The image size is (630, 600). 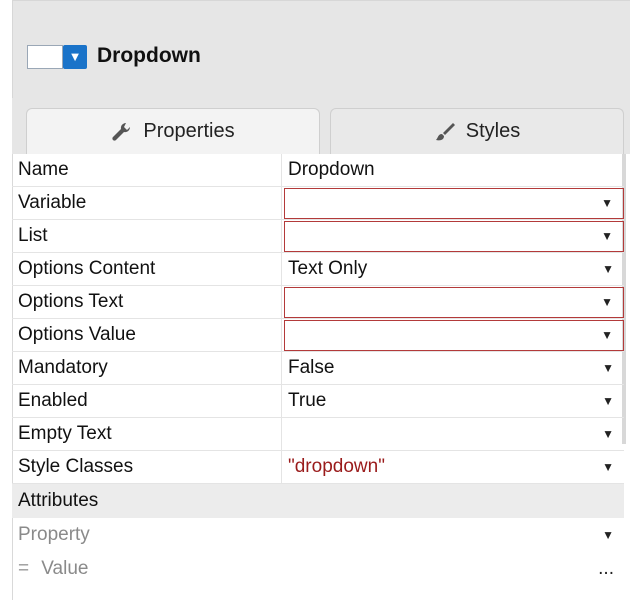 I want to click on property-row-list: List ▼, so click(x=318, y=236).